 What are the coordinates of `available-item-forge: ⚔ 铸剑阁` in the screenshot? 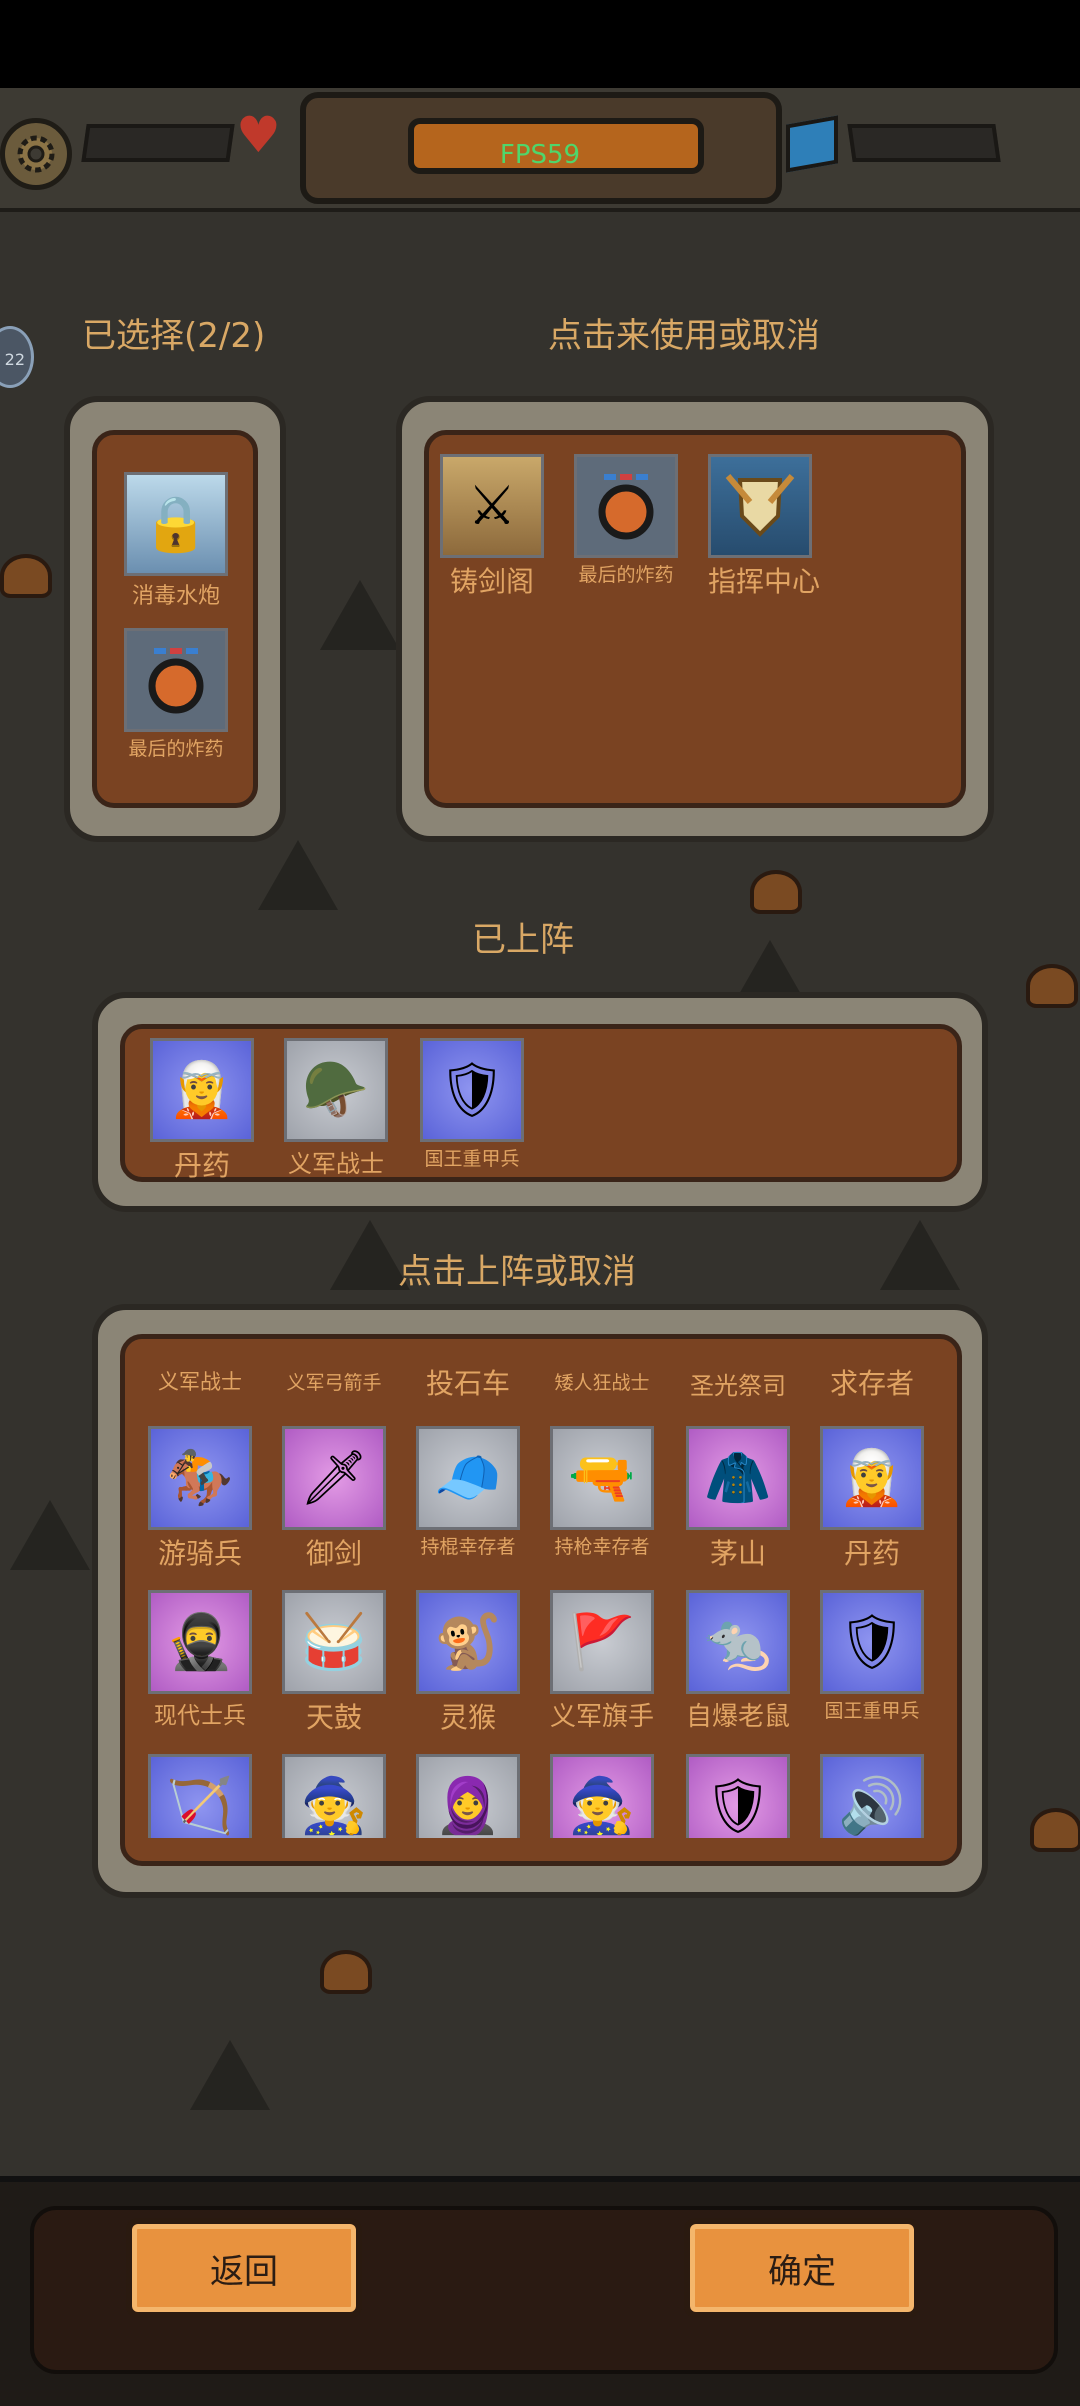 It's located at (492, 527).